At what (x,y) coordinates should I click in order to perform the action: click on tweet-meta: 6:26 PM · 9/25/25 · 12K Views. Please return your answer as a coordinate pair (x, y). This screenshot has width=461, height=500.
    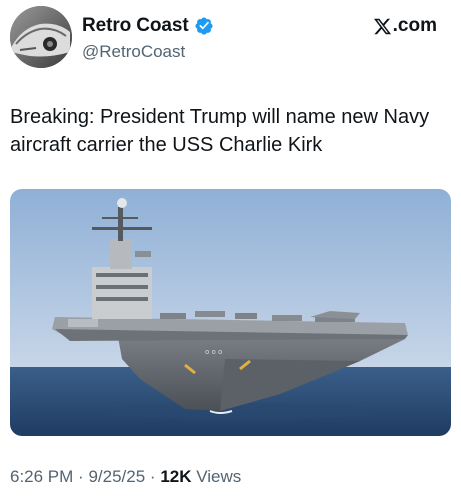
    Looking at the image, I should click on (125, 477).